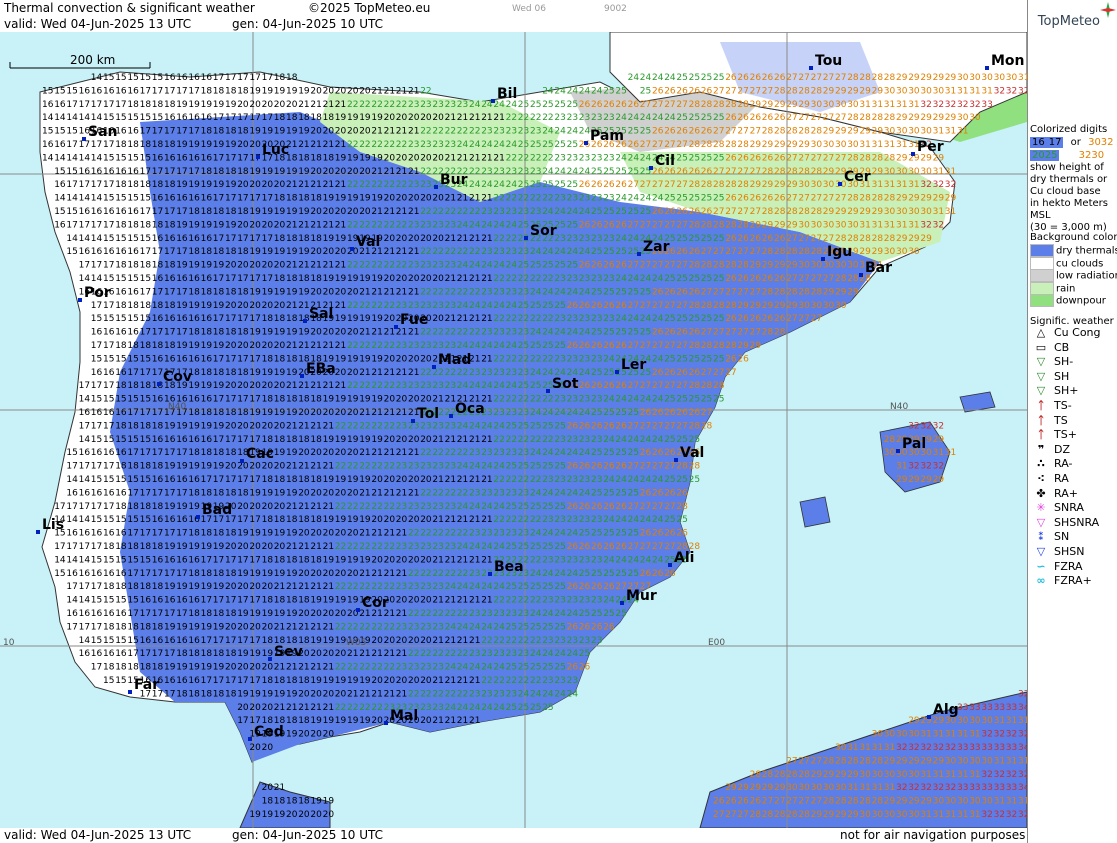  Describe the element at coordinates (321, 314) in the screenshot. I see `city-label-sal: Sal` at that location.